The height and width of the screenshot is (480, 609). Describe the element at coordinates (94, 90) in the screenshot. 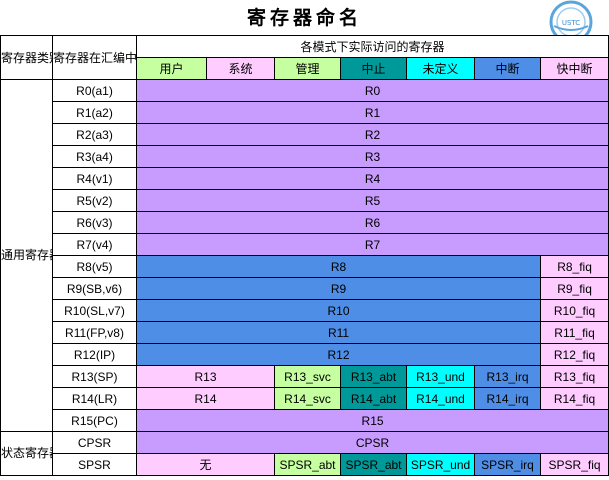

I see `reg-name: R0(a1)` at that location.